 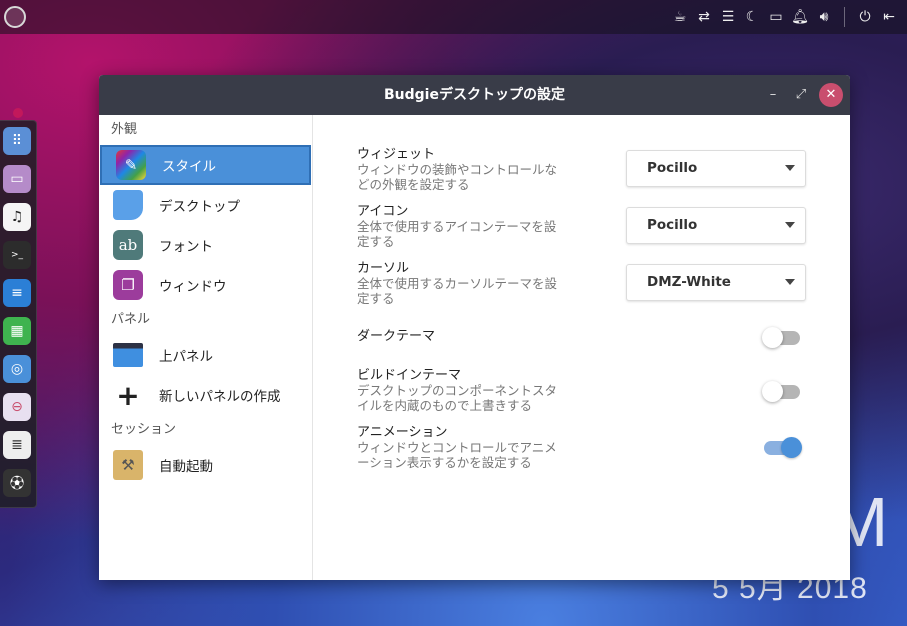 I want to click on logout-icon: ⇤, so click(x=889, y=17).